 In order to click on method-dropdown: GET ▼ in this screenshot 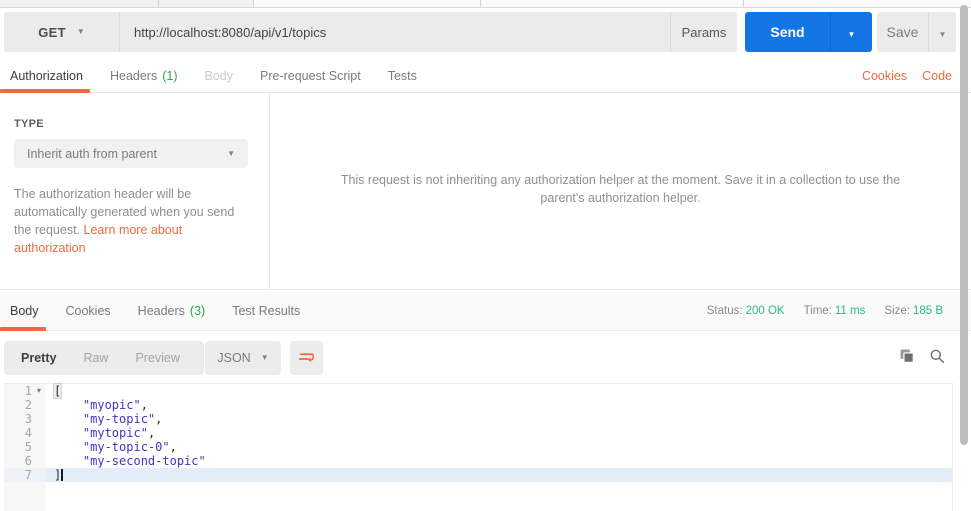, I will do `click(62, 32)`.